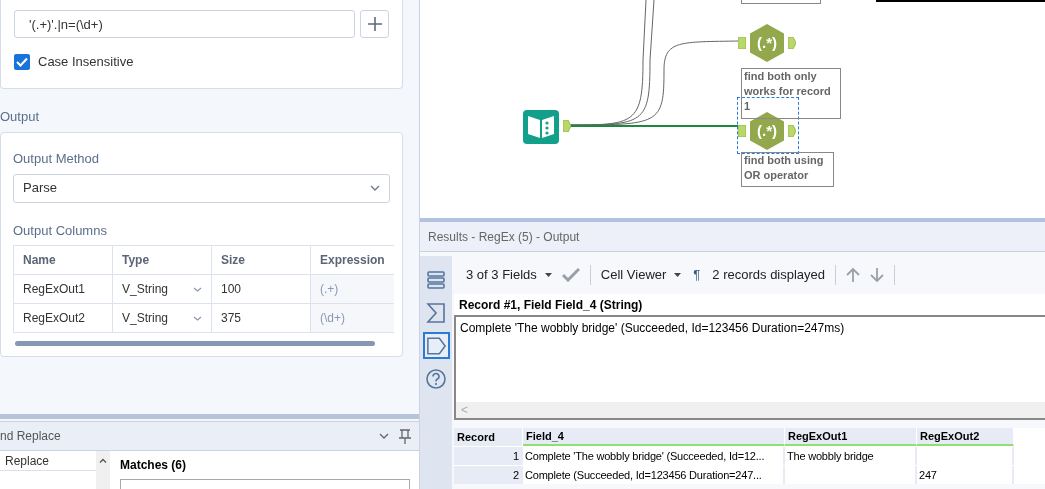 This screenshot has width=1045, height=489. What do you see at coordinates (201, 188) in the screenshot?
I see `output-method-dropdown: Parse` at bounding box center [201, 188].